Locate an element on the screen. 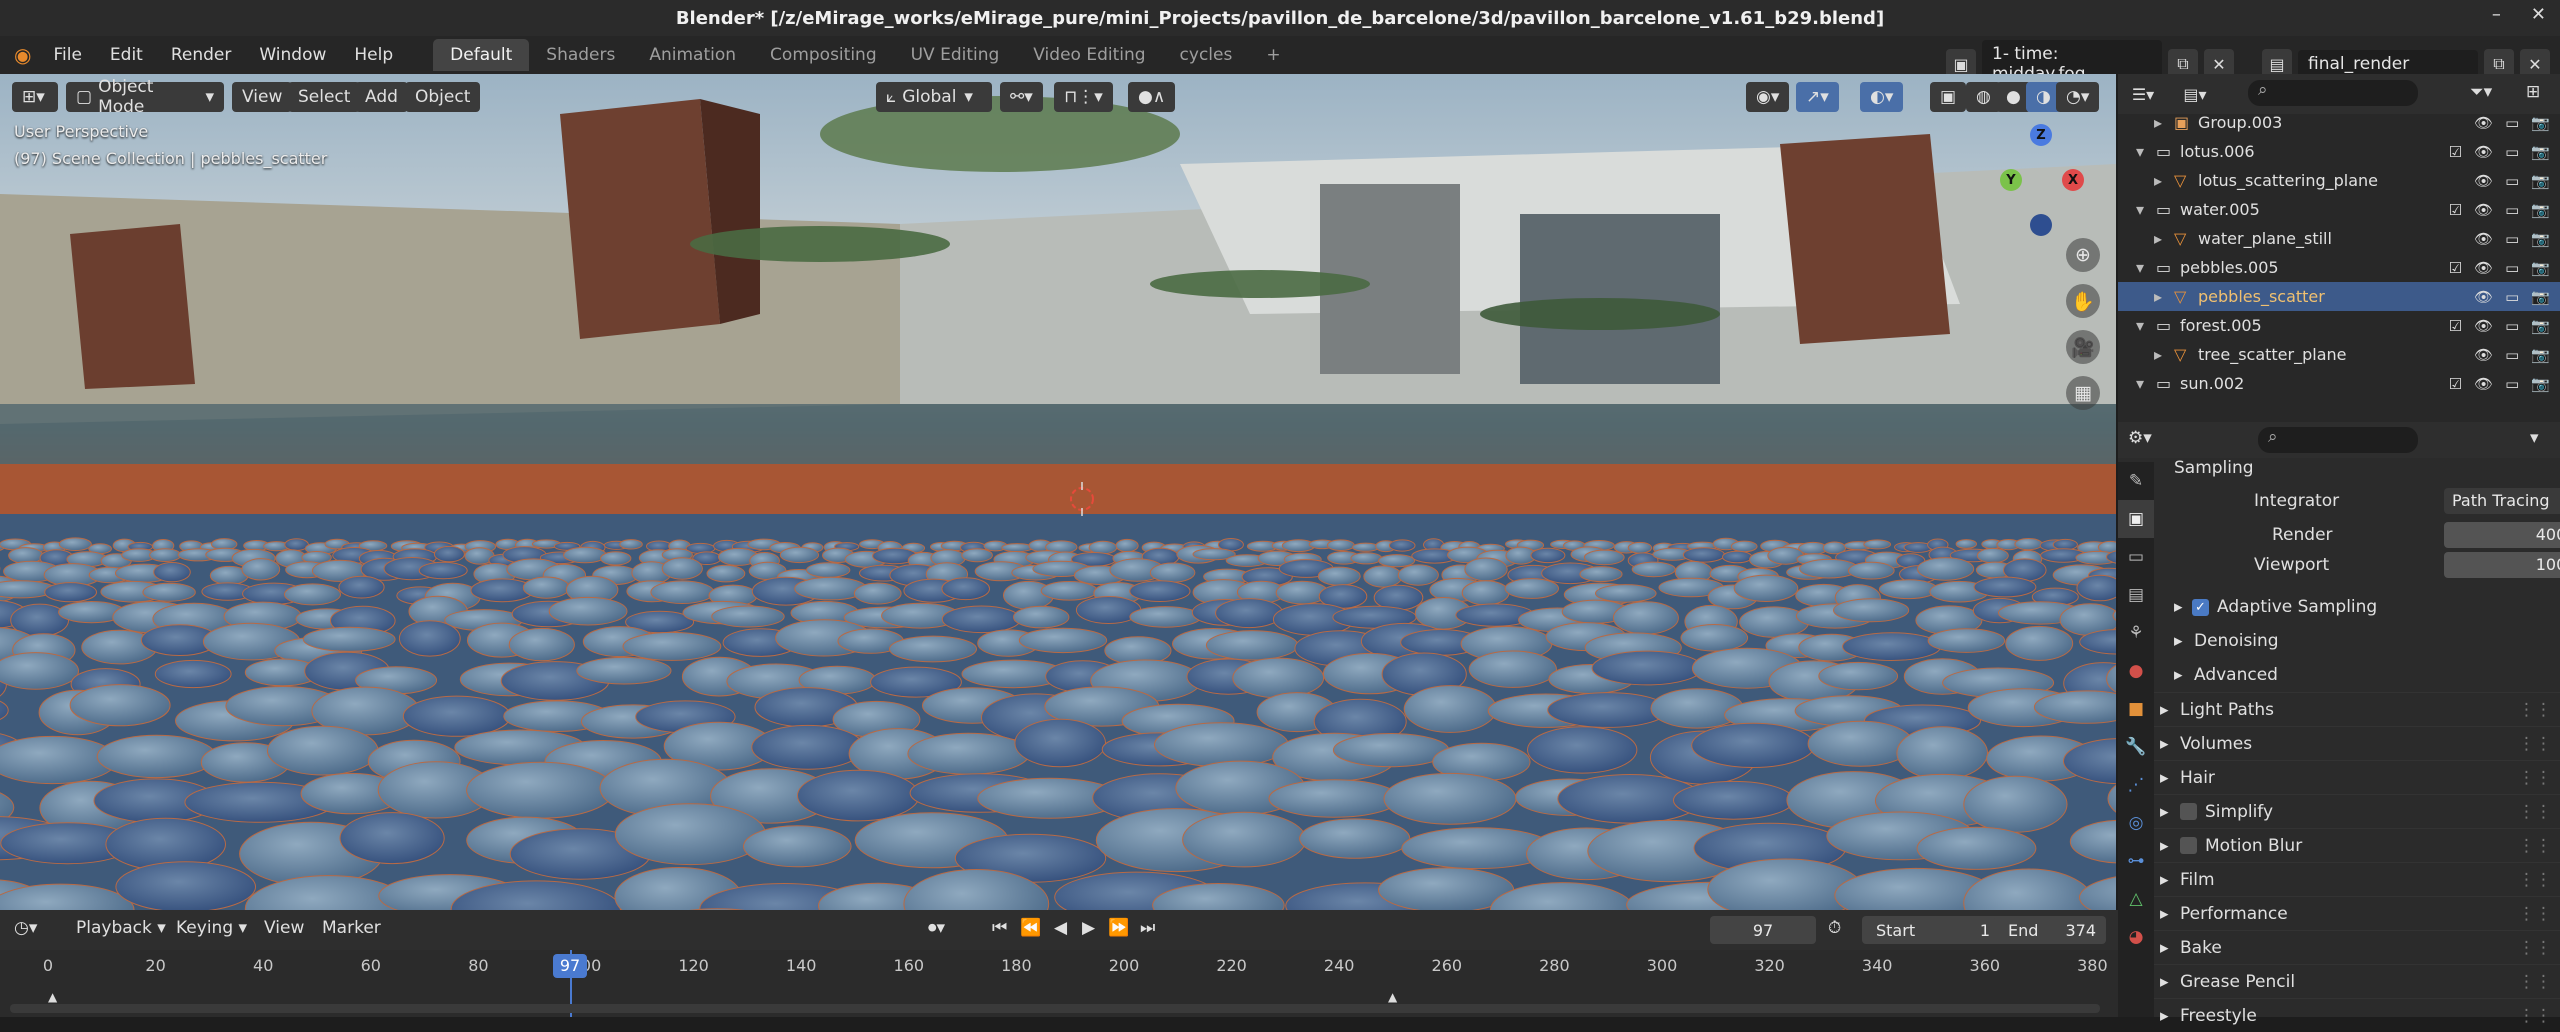 Image resolution: width=2560 pixels, height=1032 pixels. add-menu: Add is located at coordinates (381, 97).